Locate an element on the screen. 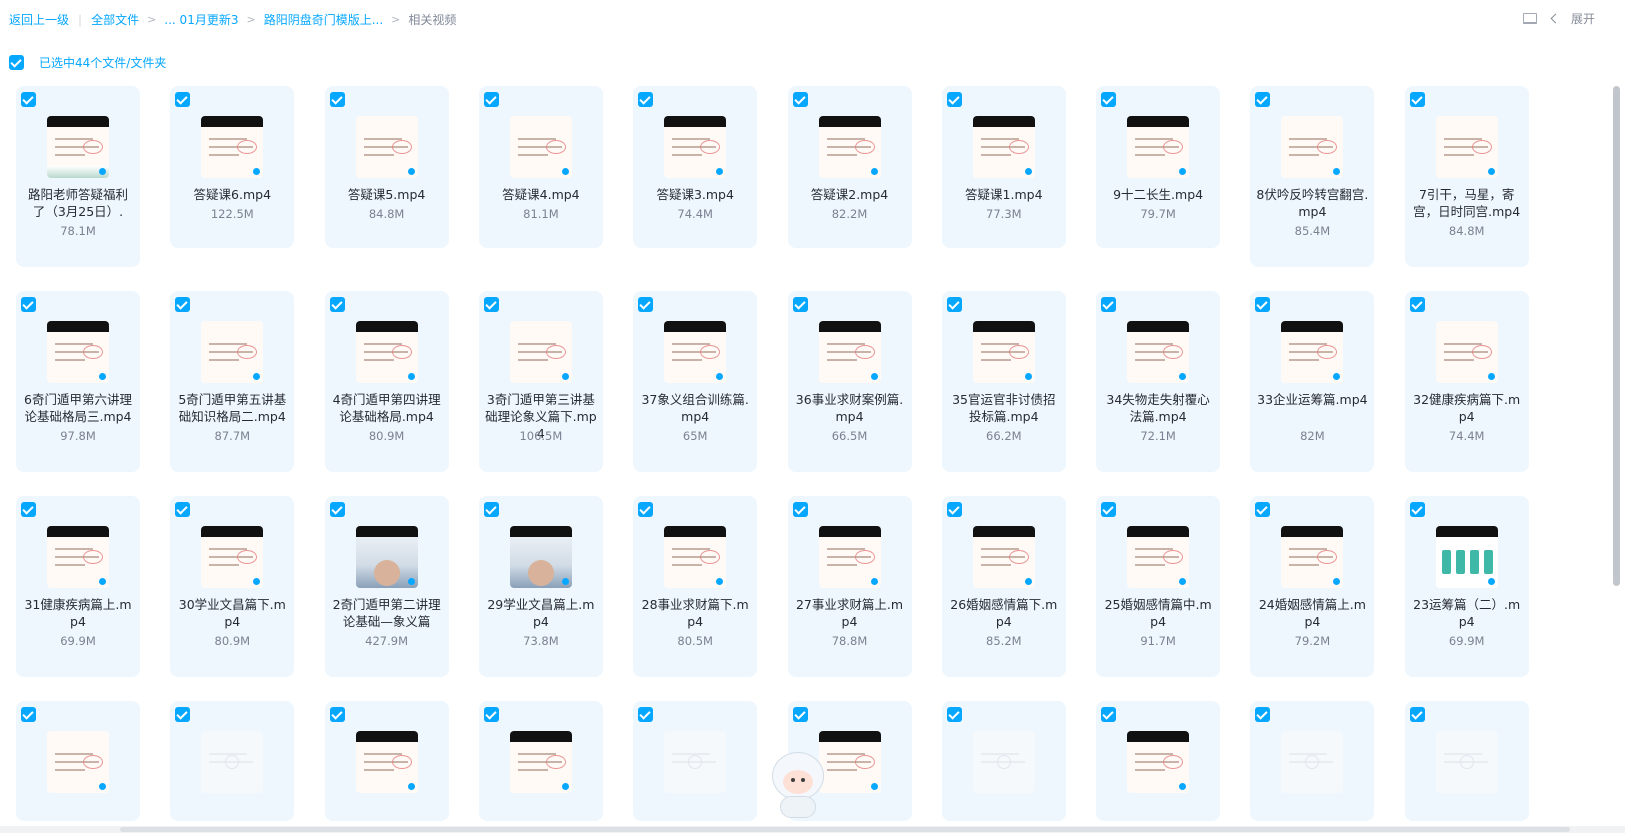 The height and width of the screenshot is (833, 1625). file-card: 33企业运筹篇.mp4 82M is located at coordinates (1312, 381).